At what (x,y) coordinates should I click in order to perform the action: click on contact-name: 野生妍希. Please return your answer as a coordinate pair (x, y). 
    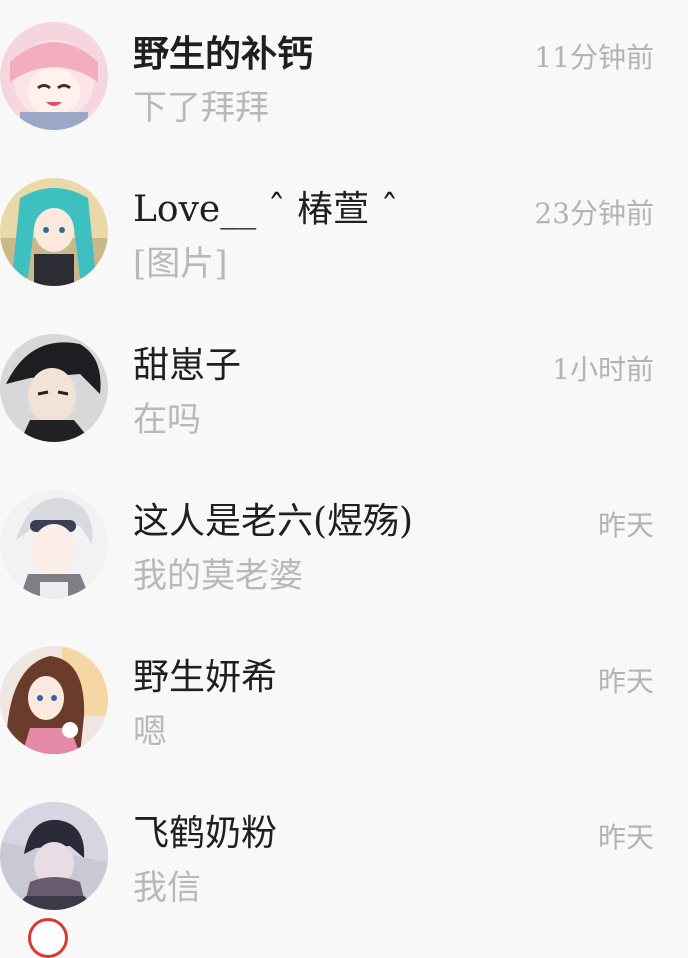
    Looking at the image, I should click on (205, 677).